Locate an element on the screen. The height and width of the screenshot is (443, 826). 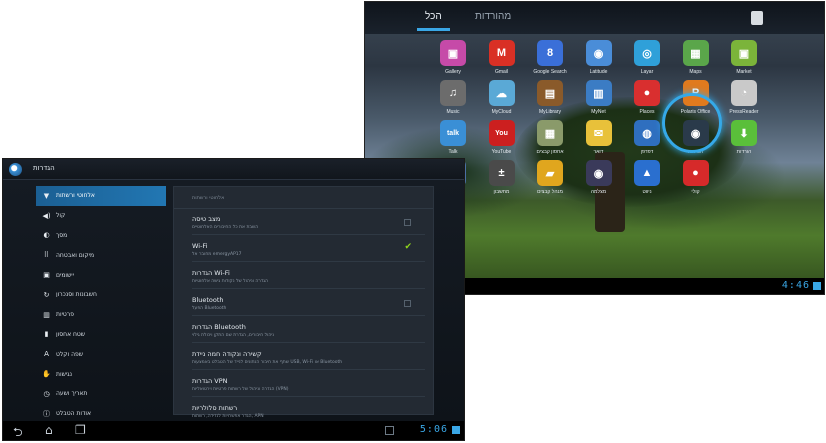
app-icon-15: You YouTube is located at coordinates (502, 137).